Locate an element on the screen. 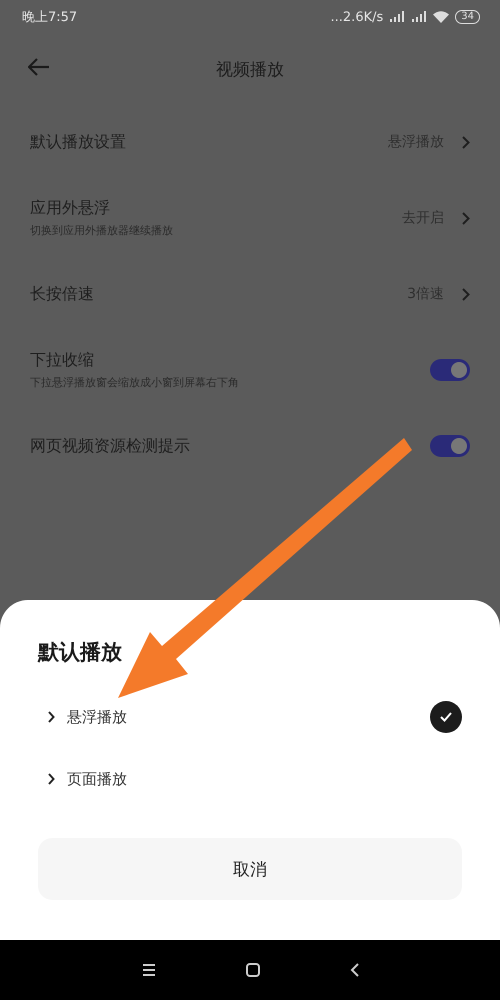 The image size is (500, 1000). menu-icon is located at coordinates (149, 970).